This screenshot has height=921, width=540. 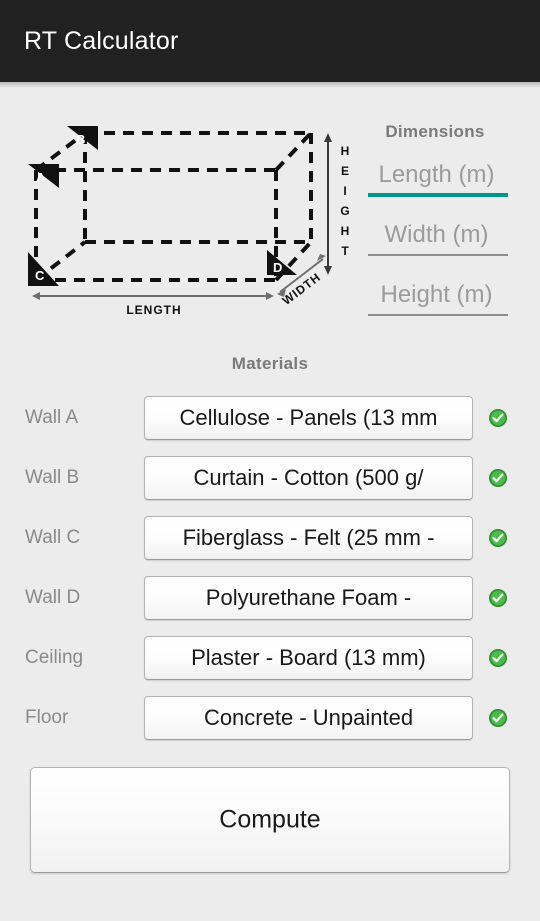 What do you see at coordinates (344, 211) in the screenshot?
I see `svg-text: G` at bounding box center [344, 211].